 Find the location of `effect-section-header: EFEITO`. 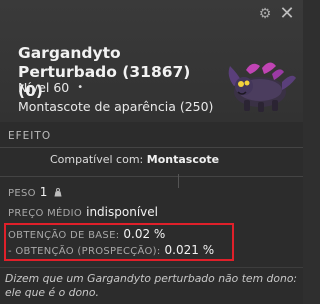

effect-section-header: EFEITO is located at coordinates (151, 137).